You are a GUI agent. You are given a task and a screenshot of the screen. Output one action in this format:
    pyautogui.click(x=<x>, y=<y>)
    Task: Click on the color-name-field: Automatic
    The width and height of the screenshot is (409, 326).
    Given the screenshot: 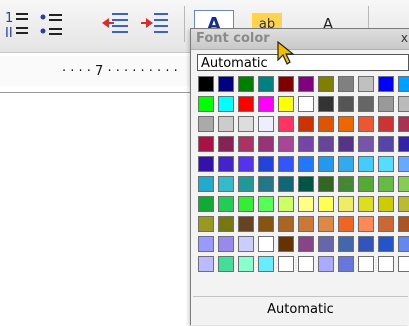 What is the action you would take?
    pyautogui.click(x=303, y=62)
    